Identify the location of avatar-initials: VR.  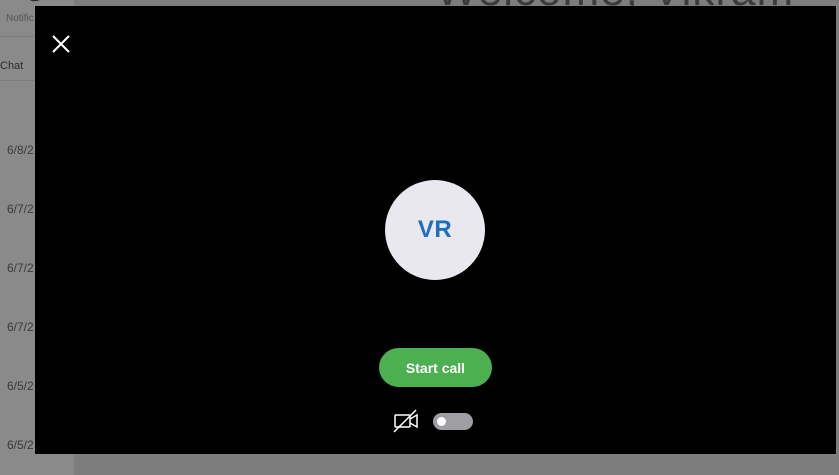
(435, 229).